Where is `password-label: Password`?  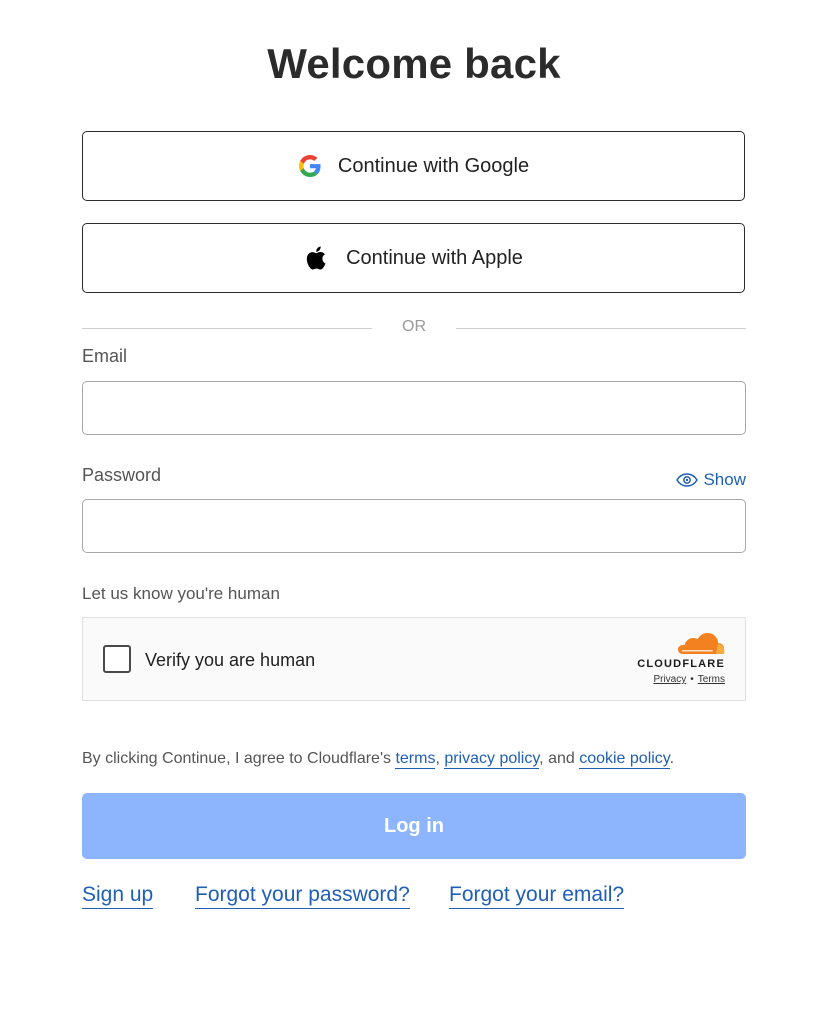
password-label: Password is located at coordinates (122, 475).